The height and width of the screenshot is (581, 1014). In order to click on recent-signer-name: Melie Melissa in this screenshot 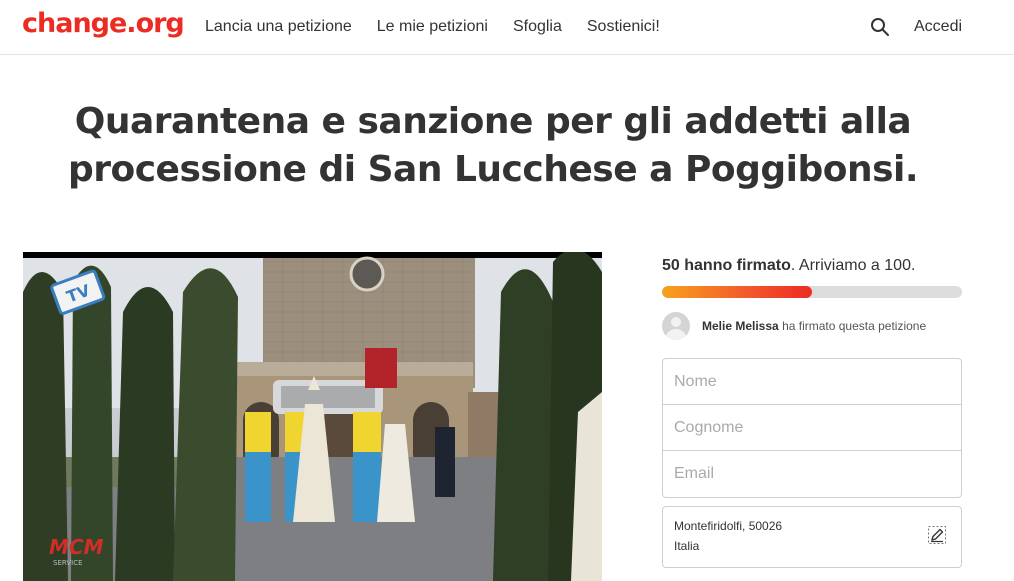, I will do `click(740, 326)`.